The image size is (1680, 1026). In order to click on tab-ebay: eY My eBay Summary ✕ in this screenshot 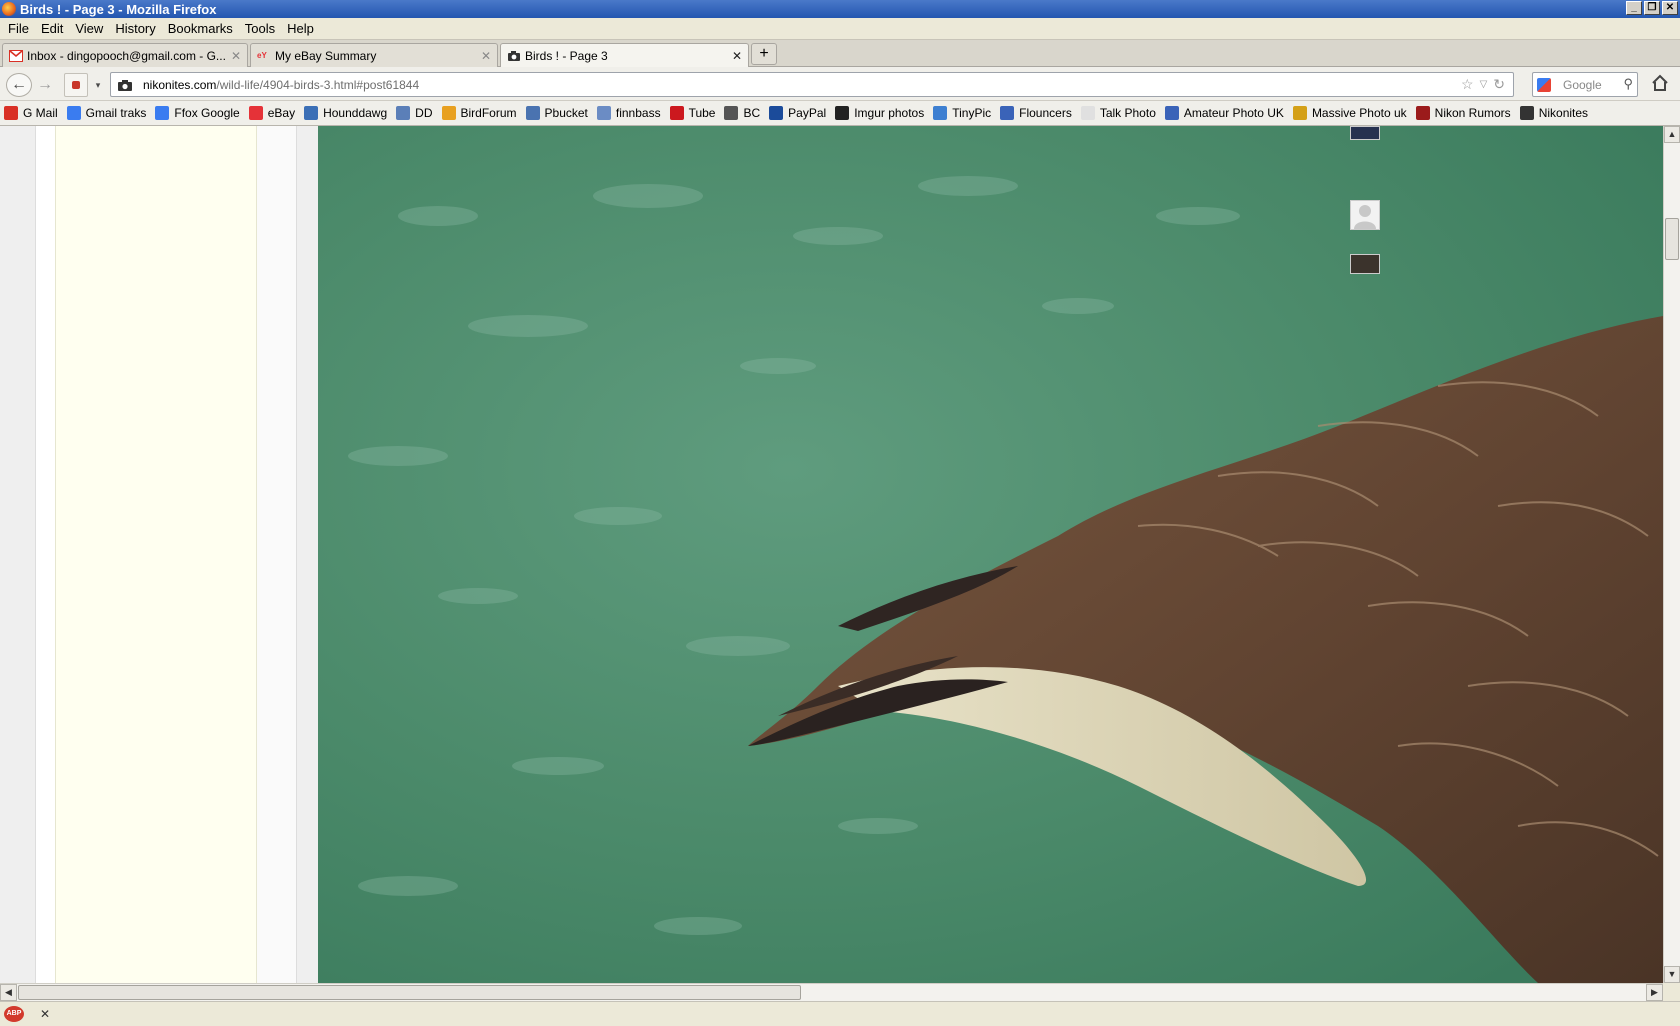, I will do `click(374, 55)`.